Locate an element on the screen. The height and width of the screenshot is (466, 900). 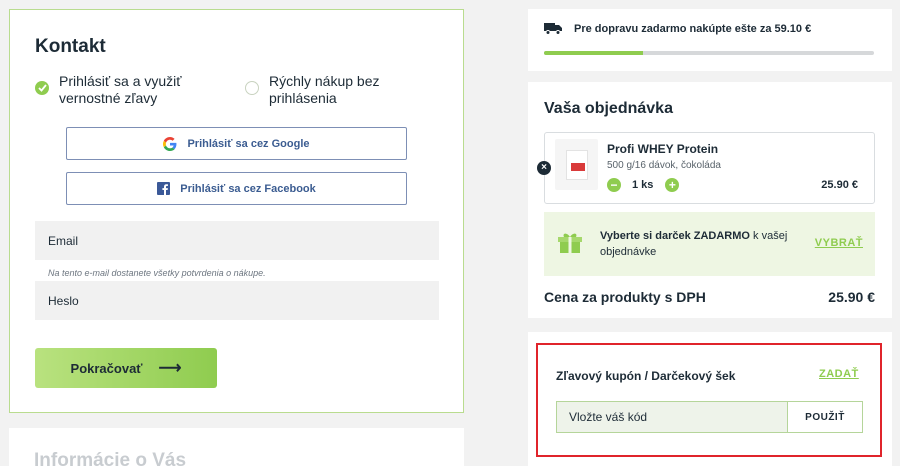
radio-unchecked-icon is located at coordinates (252, 88).